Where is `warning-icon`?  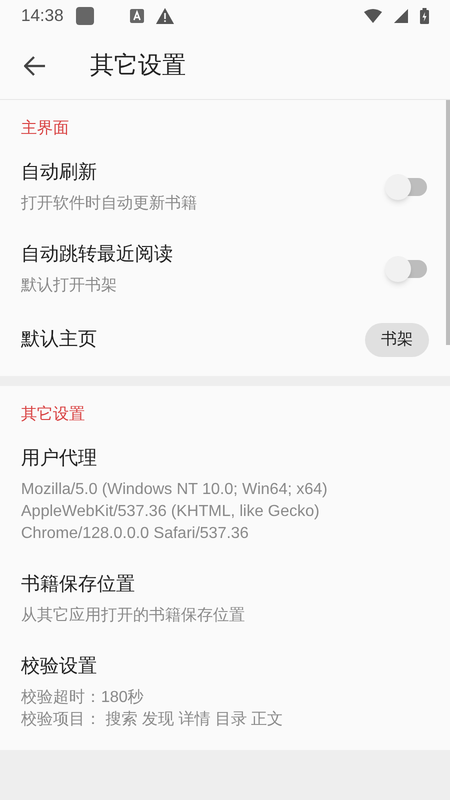 warning-icon is located at coordinates (165, 16).